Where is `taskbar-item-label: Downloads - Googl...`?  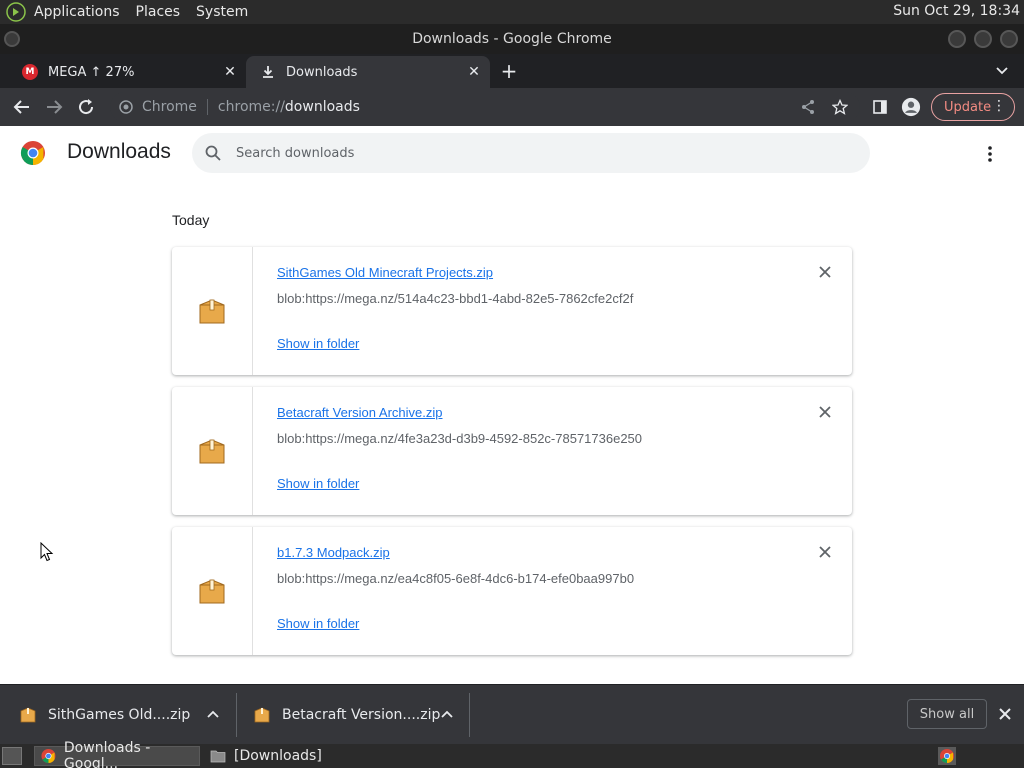 taskbar-item-label: Downloads - Googl... is located at coordinates (107, 754).